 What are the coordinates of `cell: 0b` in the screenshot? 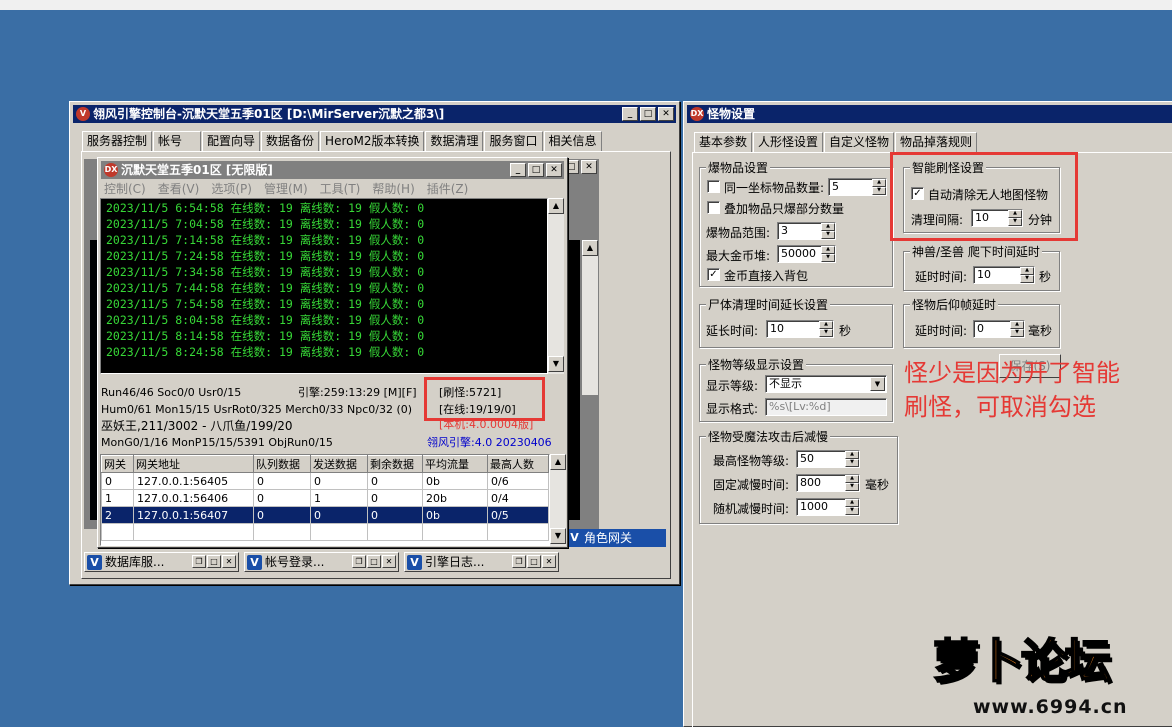 It's located at (455, 515).